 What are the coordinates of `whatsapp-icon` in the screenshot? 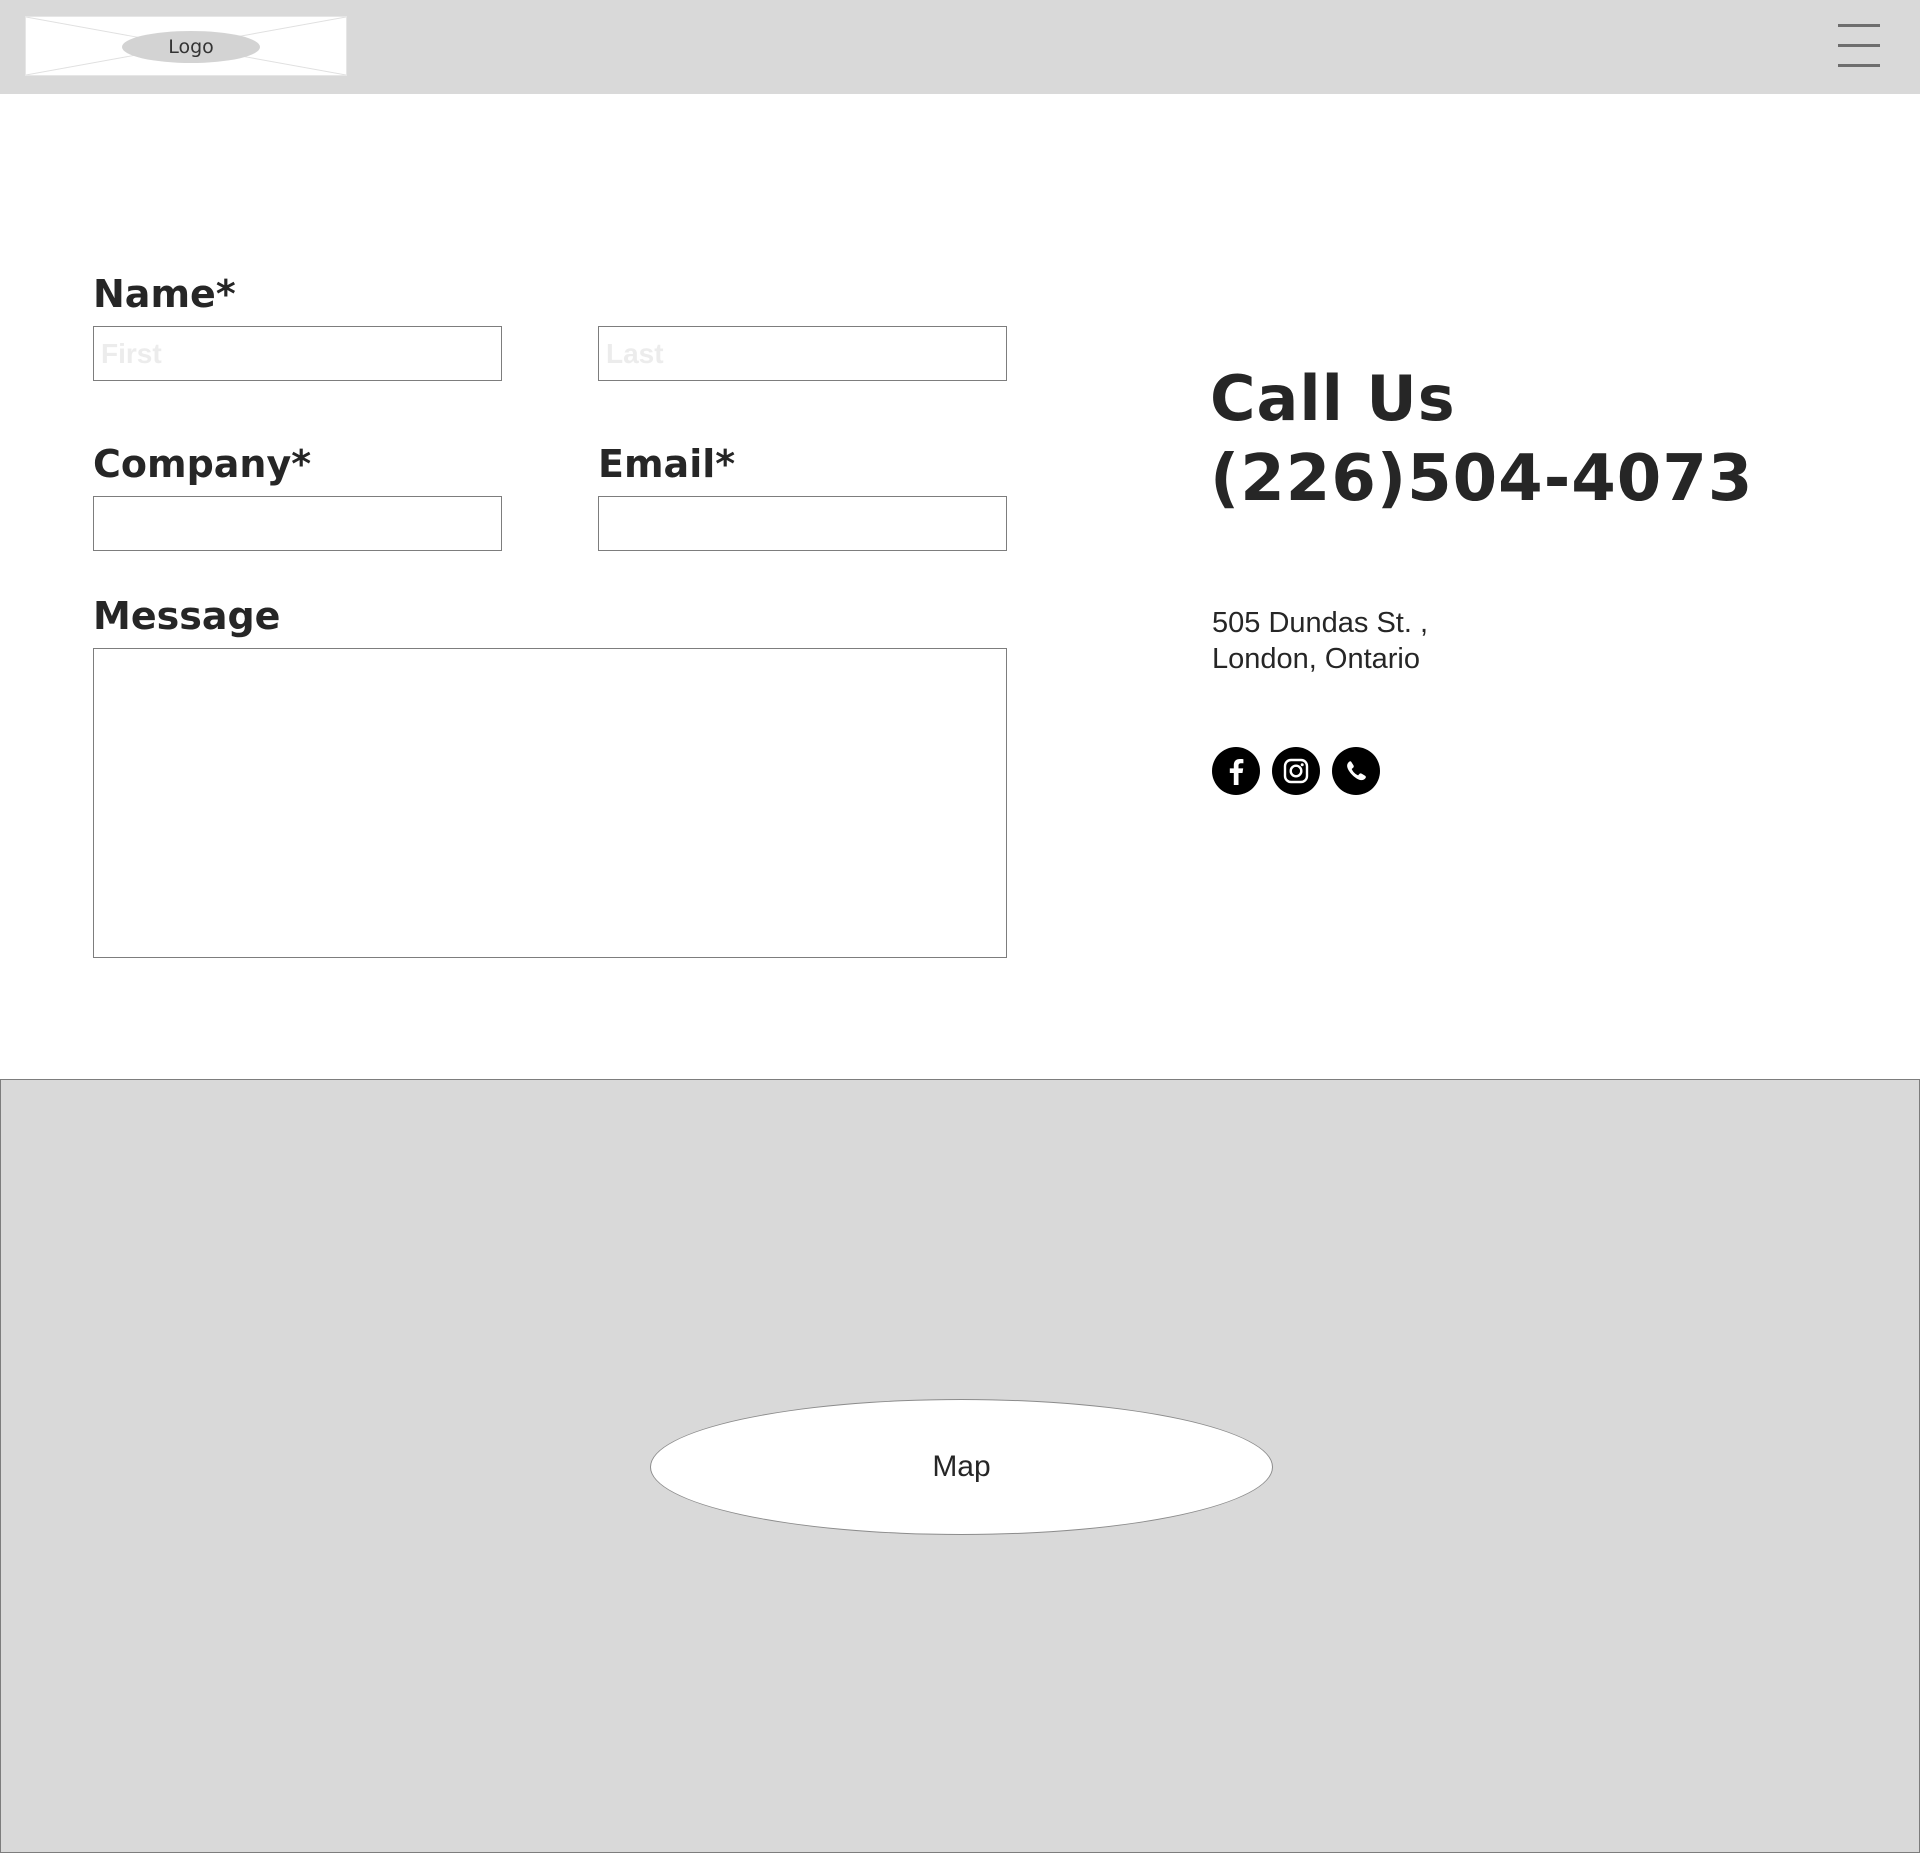 It's located at (1356, 771).